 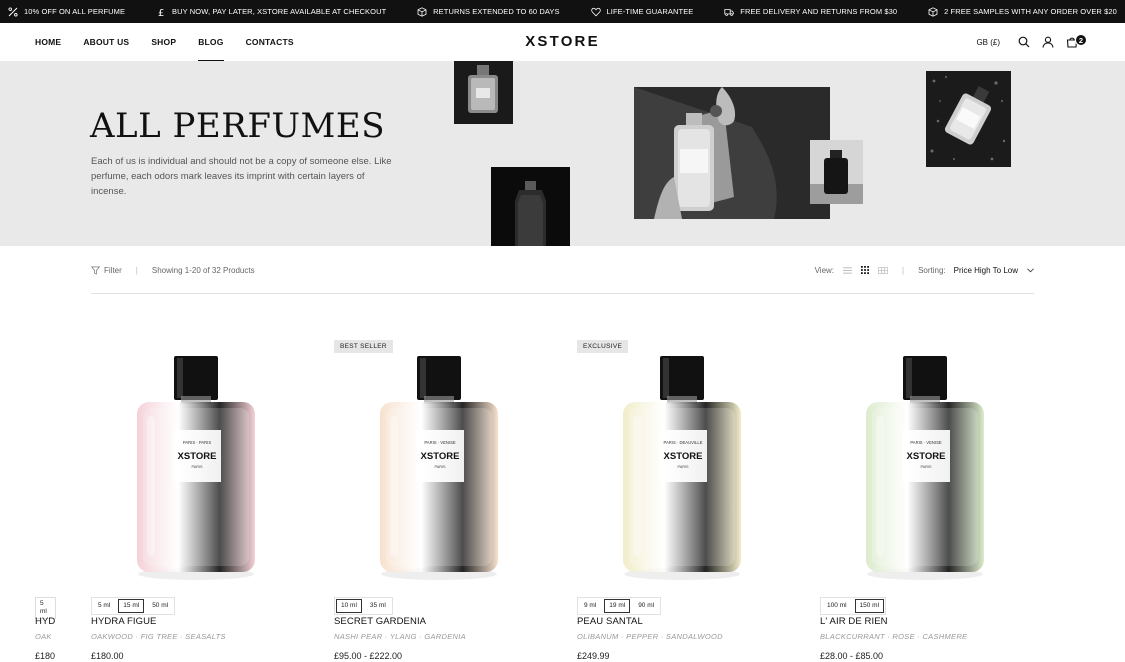 What do you see at coordinates (530, 206) in the screenshot?
I see `hero-photo-bottle-black` at bounding box center [530, 206].